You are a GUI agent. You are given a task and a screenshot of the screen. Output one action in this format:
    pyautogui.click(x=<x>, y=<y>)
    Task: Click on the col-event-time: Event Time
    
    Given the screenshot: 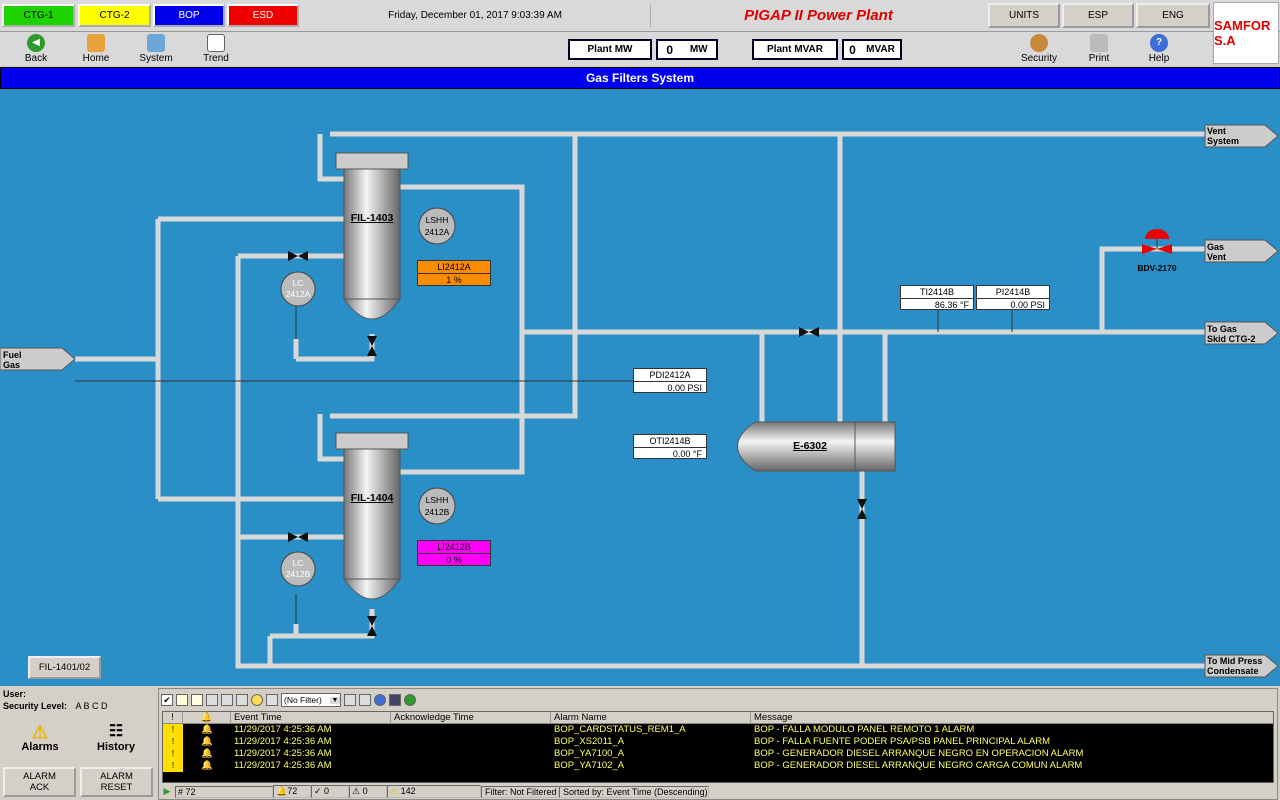 What is the action you would take?
    pyautogui.click(x=311, y=717)
    